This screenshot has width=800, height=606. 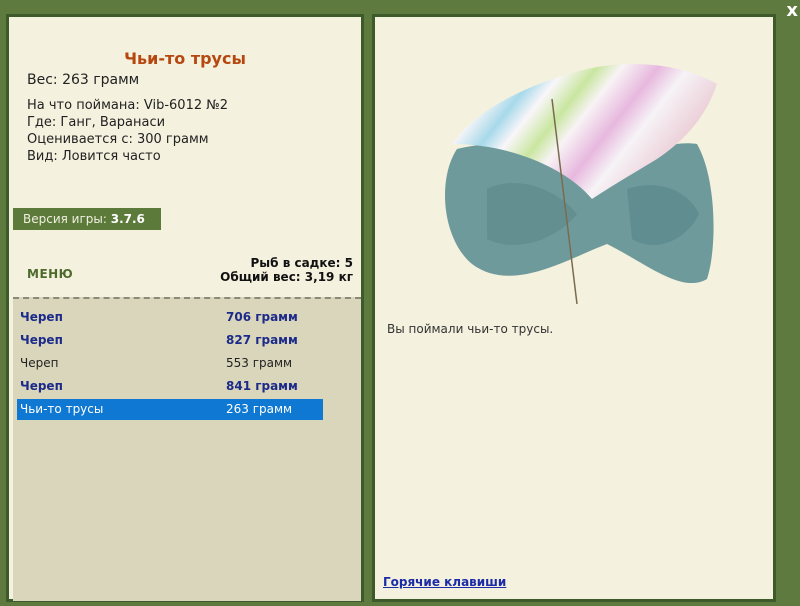 I want to click on list-item: Чьи-то трусы 263 грамм, so click(x=170, y=409).